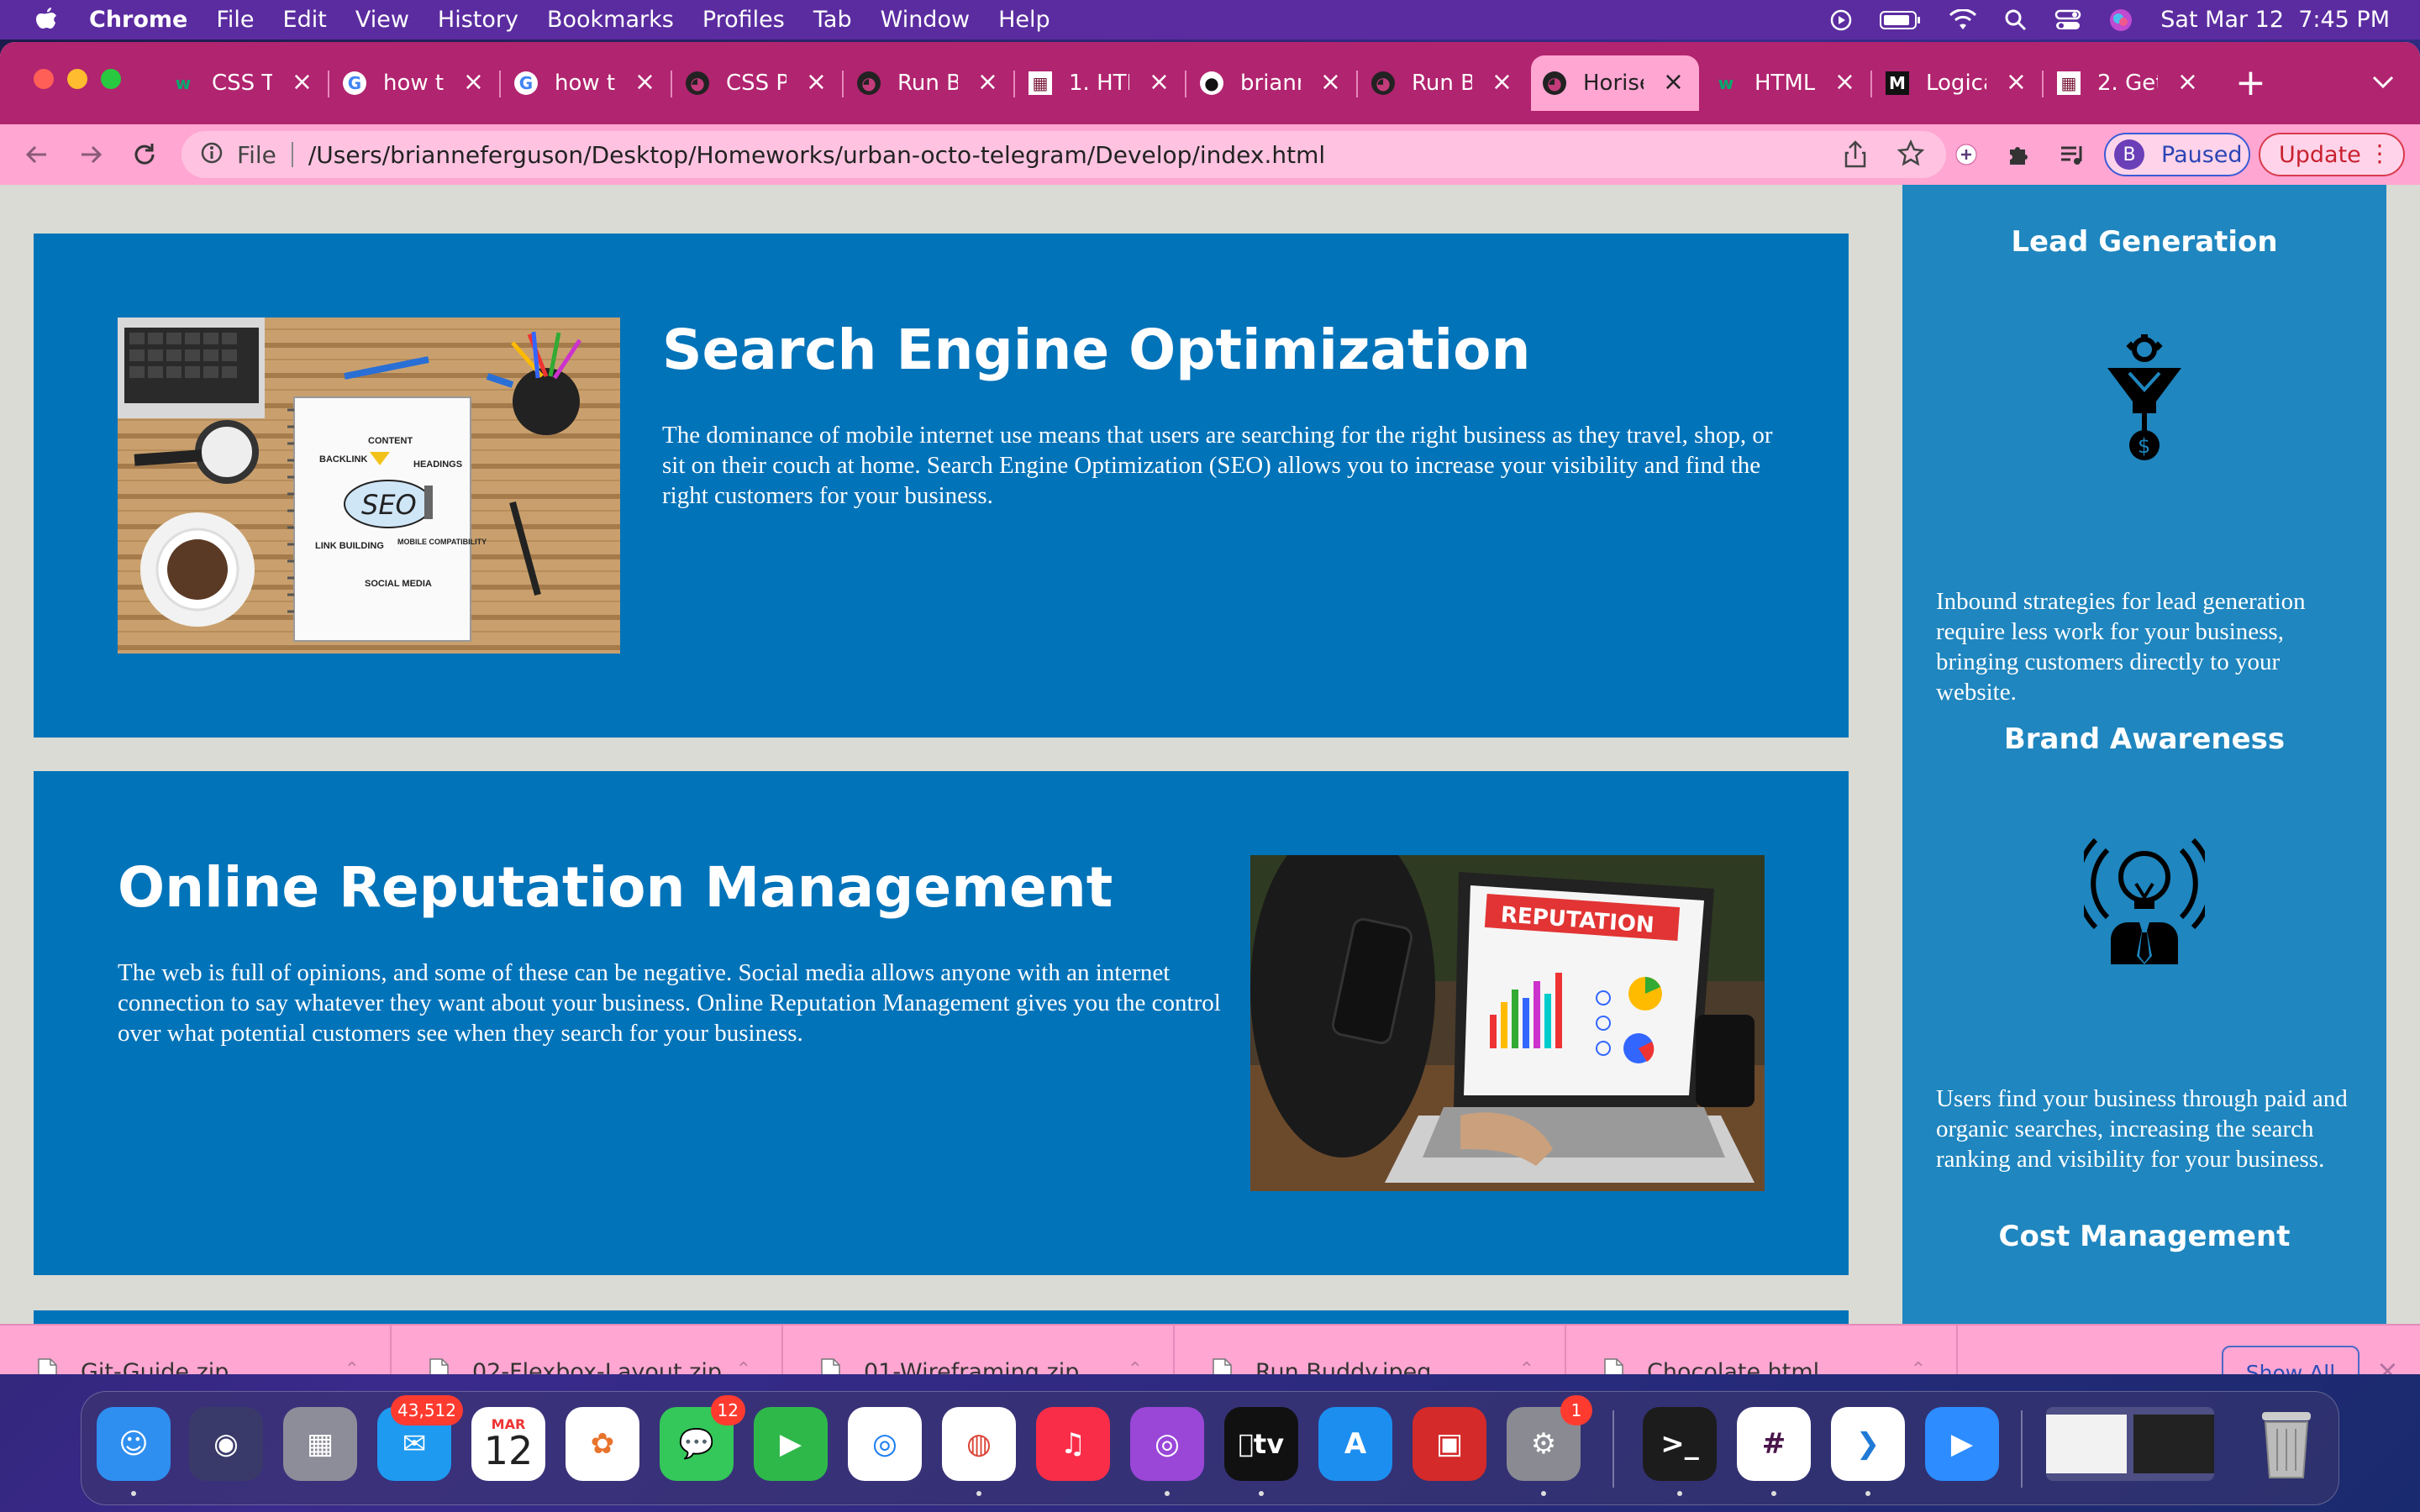 The height and width of the screenshot is (1512, 2420). Describe the element at coordinates (1680, 1444) in the screenshot. I see `dock-terminal-icon: >_` at that location.